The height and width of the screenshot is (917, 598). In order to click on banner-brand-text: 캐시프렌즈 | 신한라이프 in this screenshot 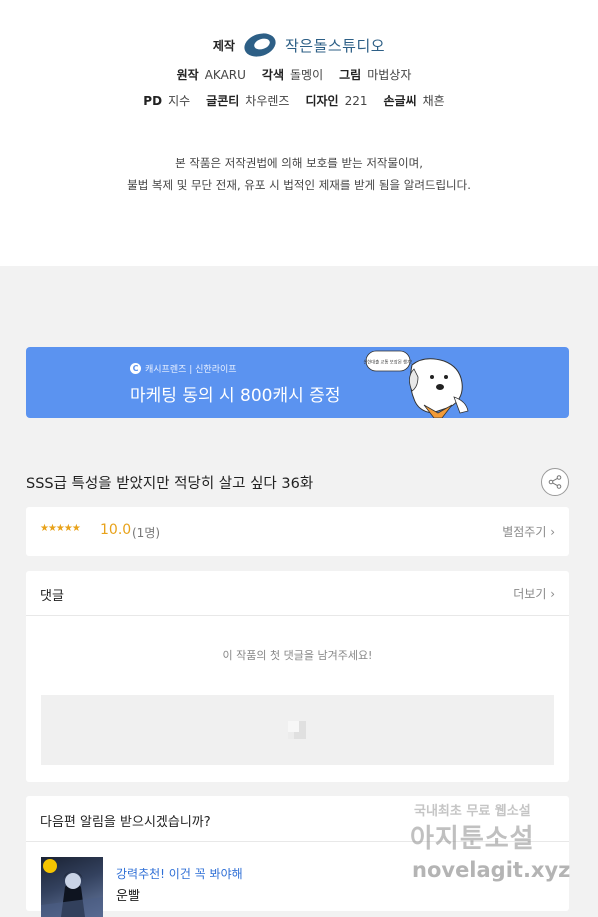, I will do `click(191, 370)`.